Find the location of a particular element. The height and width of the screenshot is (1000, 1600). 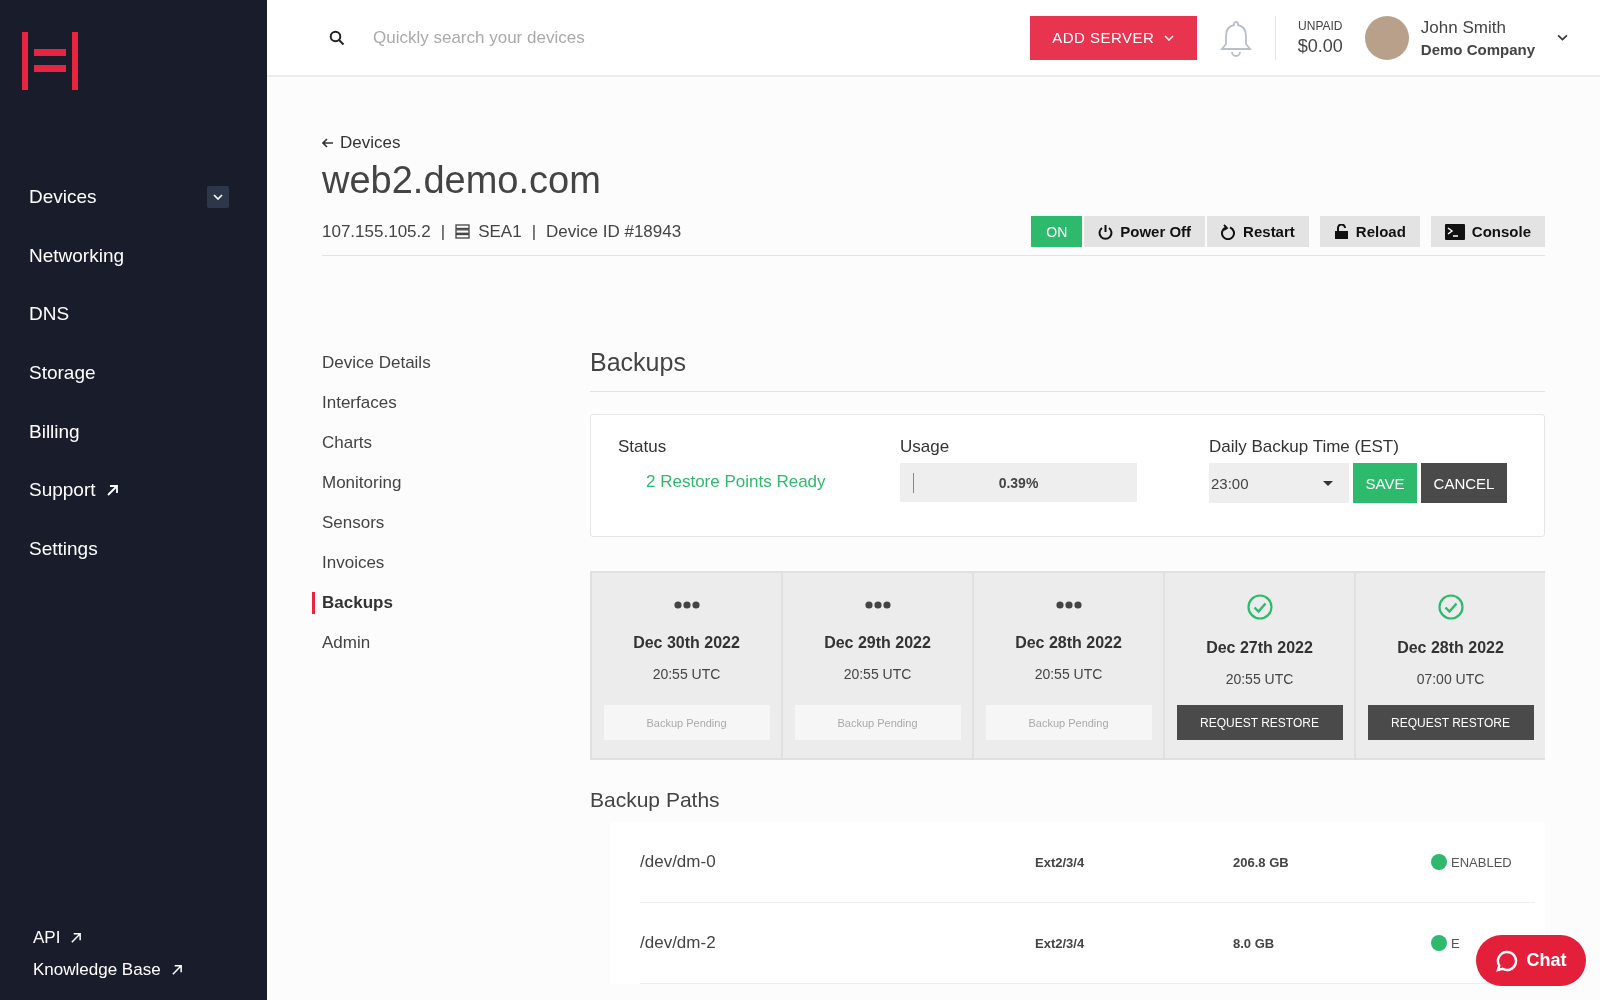

action-button: Restart is located at coordinates (1258, 231).